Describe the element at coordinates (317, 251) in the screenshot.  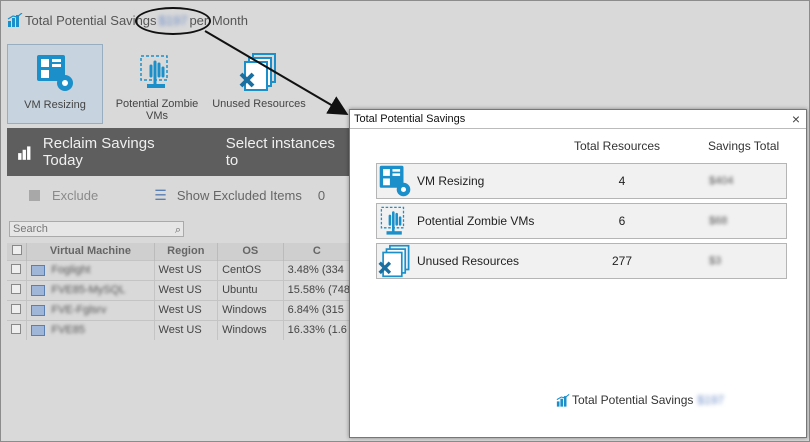
I see `col-c: C` at that location.